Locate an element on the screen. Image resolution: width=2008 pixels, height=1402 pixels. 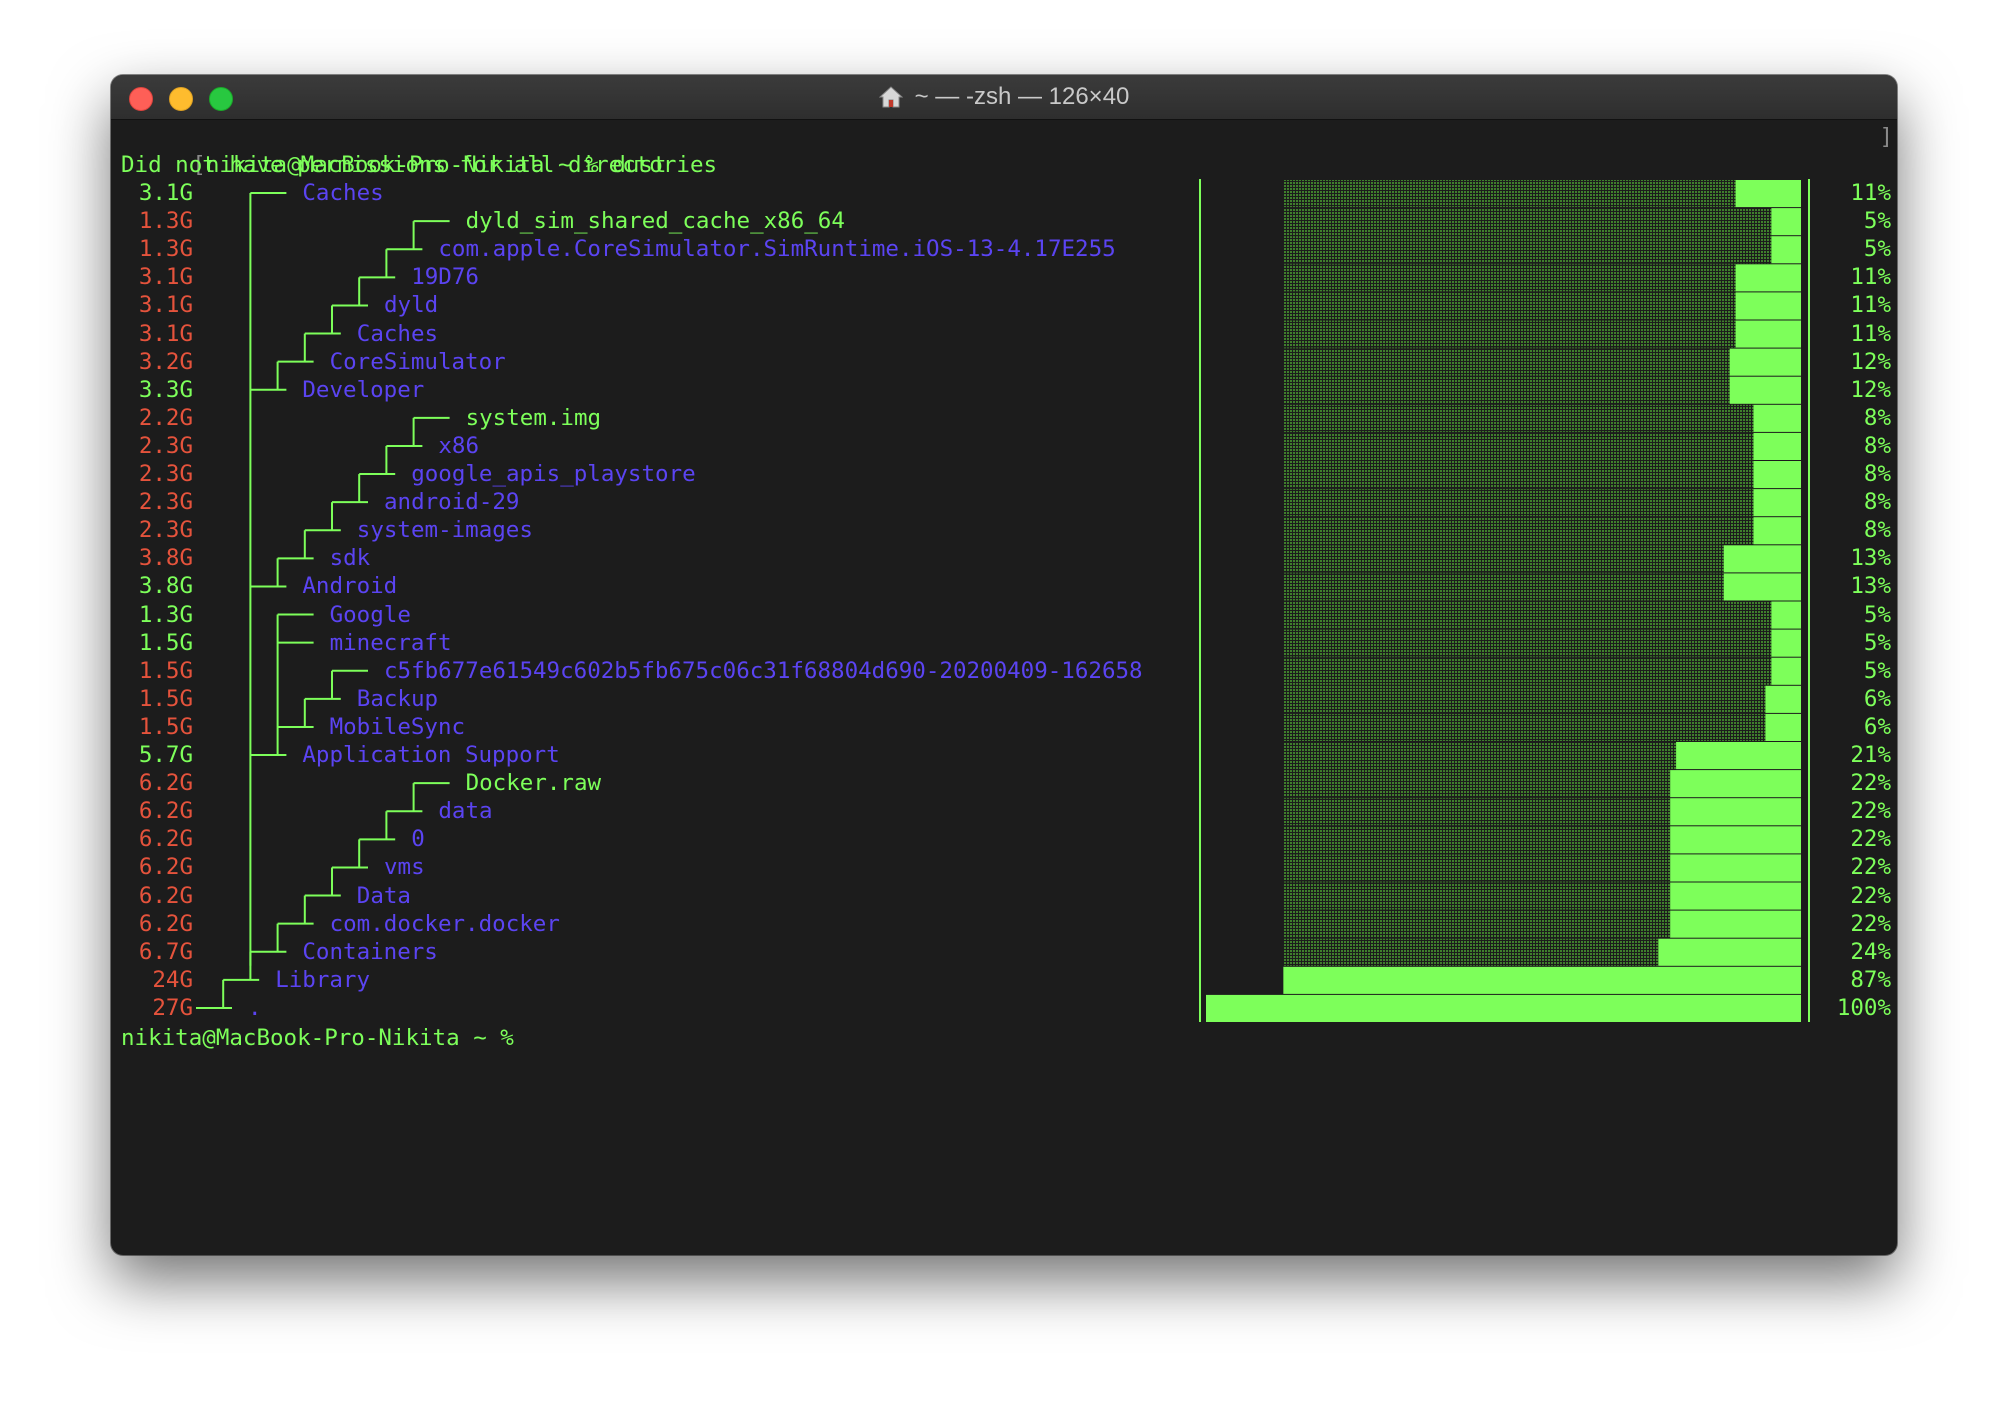
entry-name: Android is located at coordinates (350, 586).